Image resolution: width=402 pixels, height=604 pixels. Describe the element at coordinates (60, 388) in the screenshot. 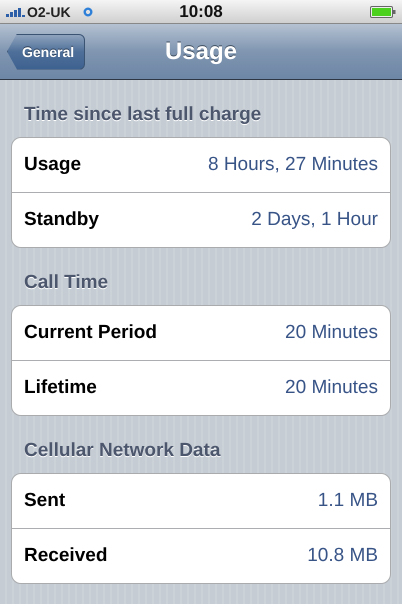

I see `row-label: Lifetime` at that location.